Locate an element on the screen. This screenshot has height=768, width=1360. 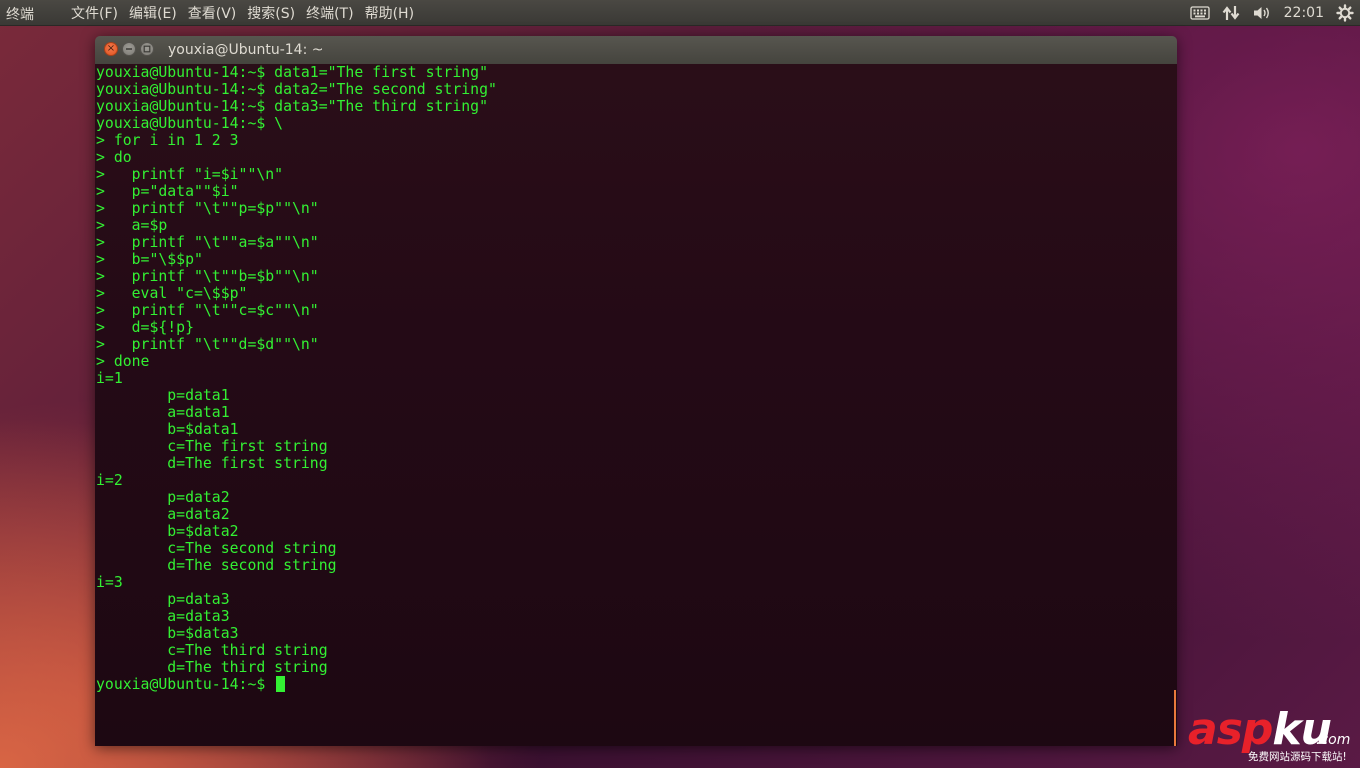
terminal-line: d=The second string is located at coordinates (216, 565).